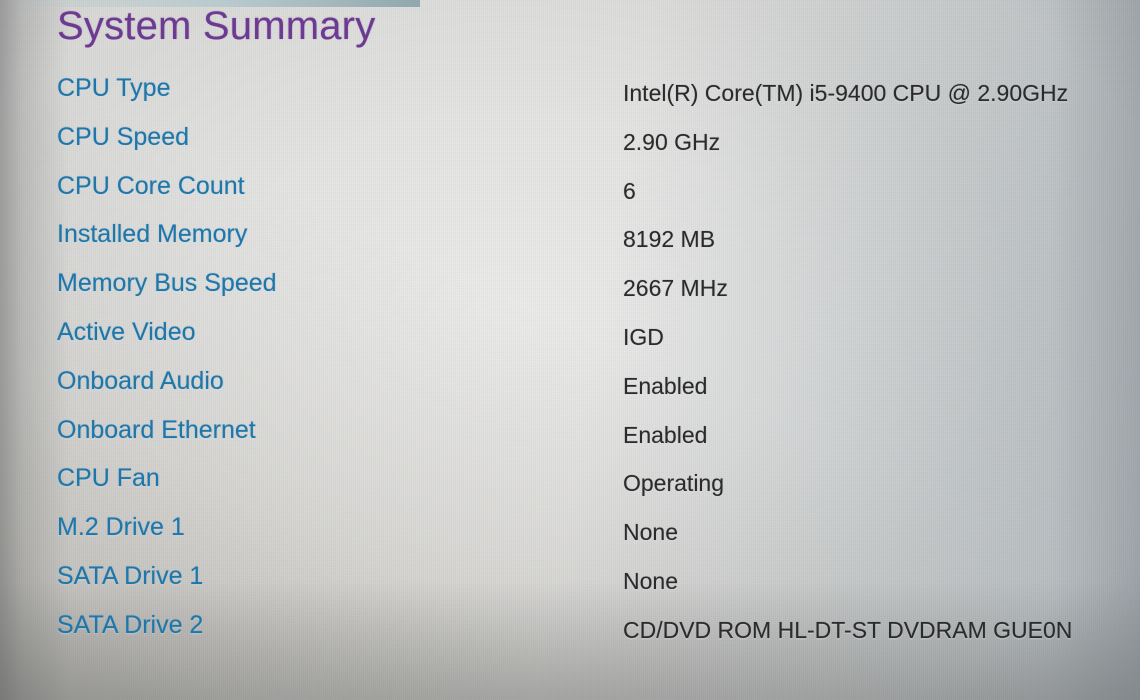 This screenshot has width=1140, height=700. Describe the element at coordinates (570, 293) in the screenshot. I see `summary-row: Memory Bus Speed 2667 MHz` at that location.